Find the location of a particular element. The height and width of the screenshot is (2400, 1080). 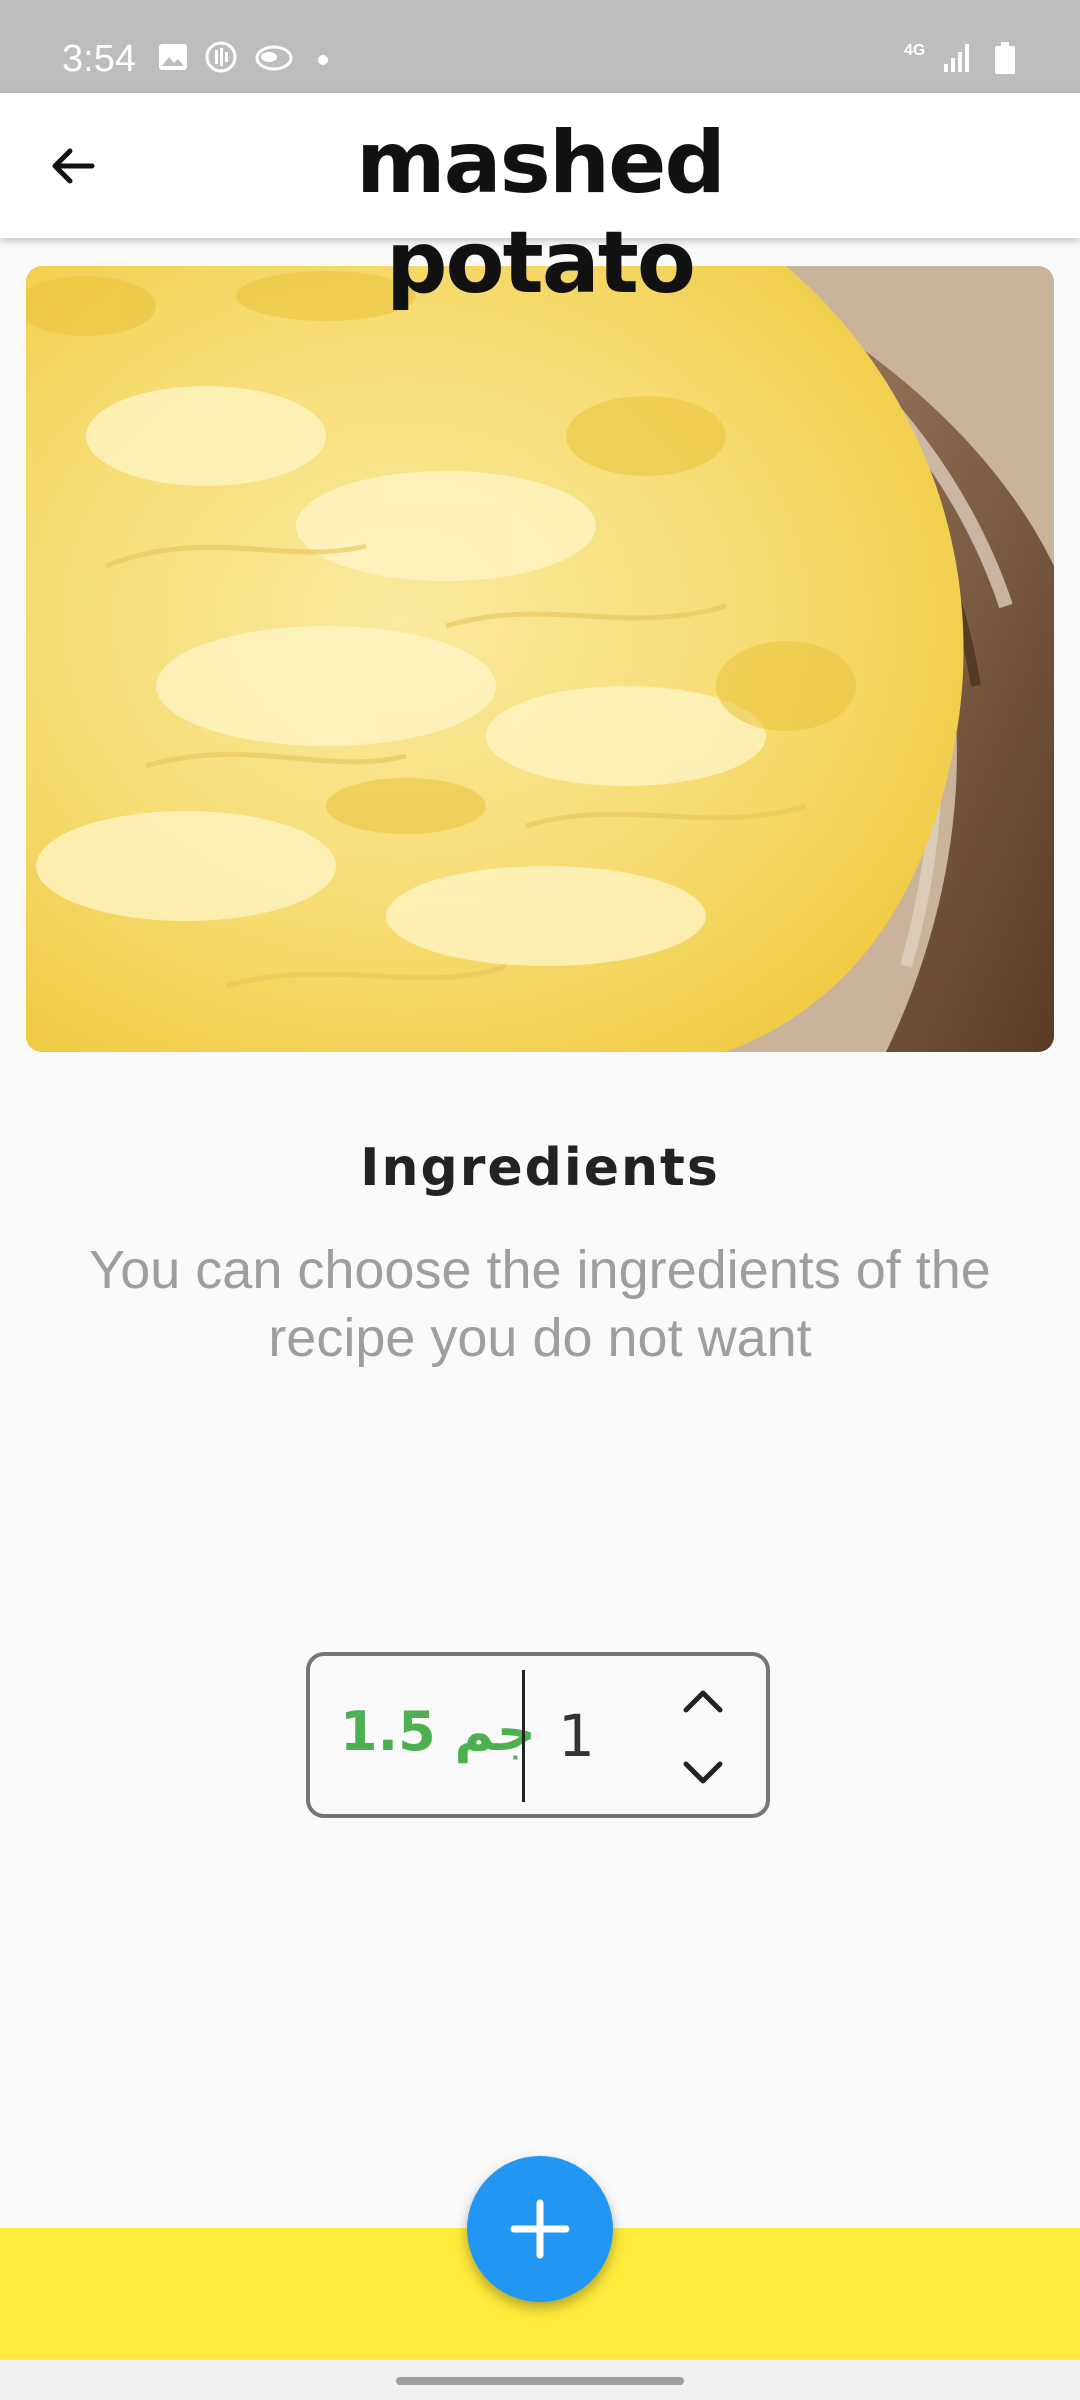

signal-icon is located at coordinates (956, 58).